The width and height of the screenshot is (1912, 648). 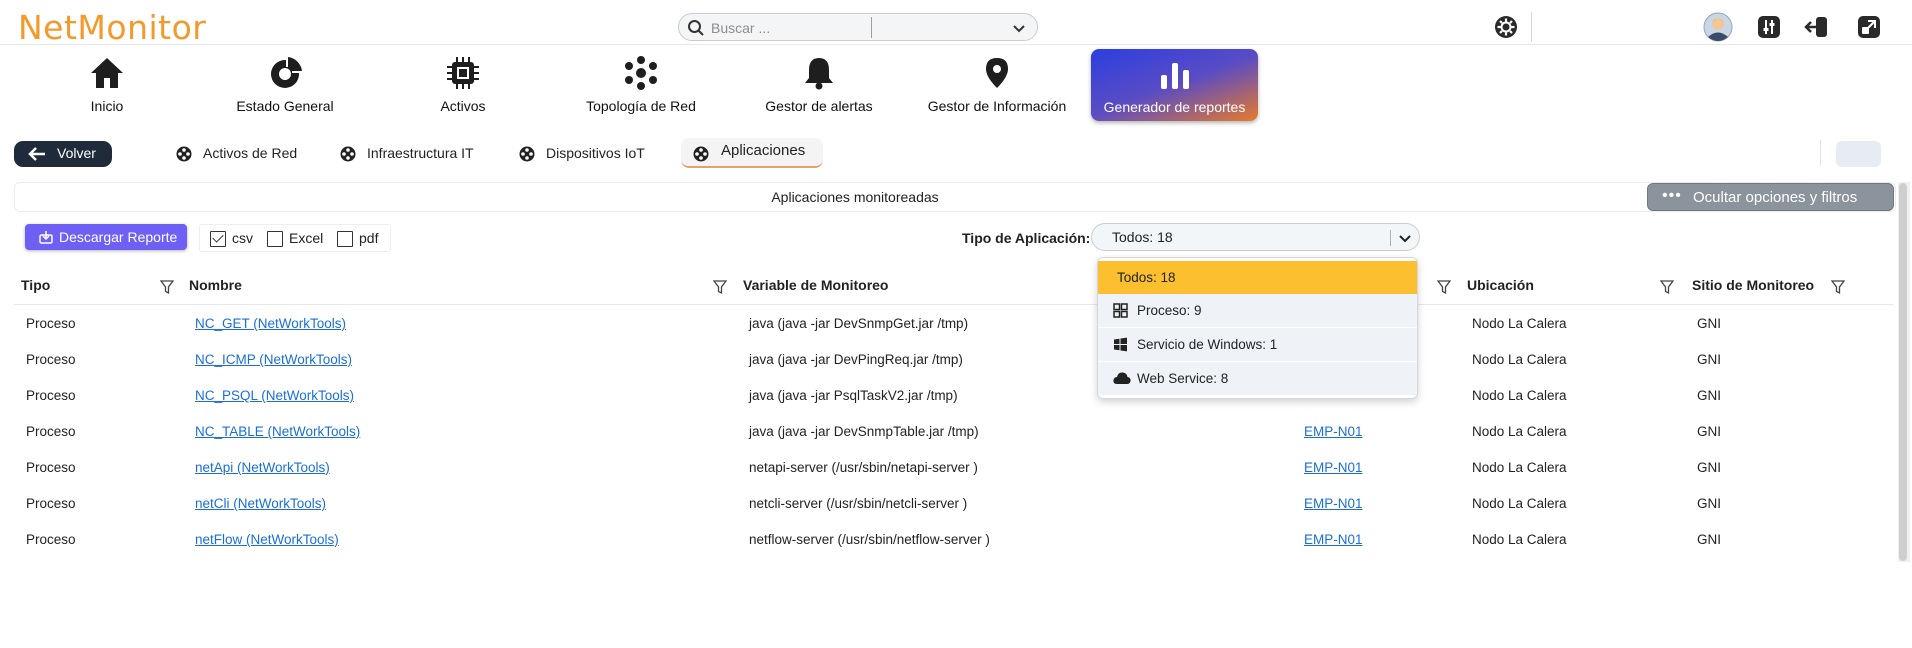 What do you see at coordinates (1122, 378) in the screenshot?
I see `cloud-icon` at bounding box center [1122, 378].